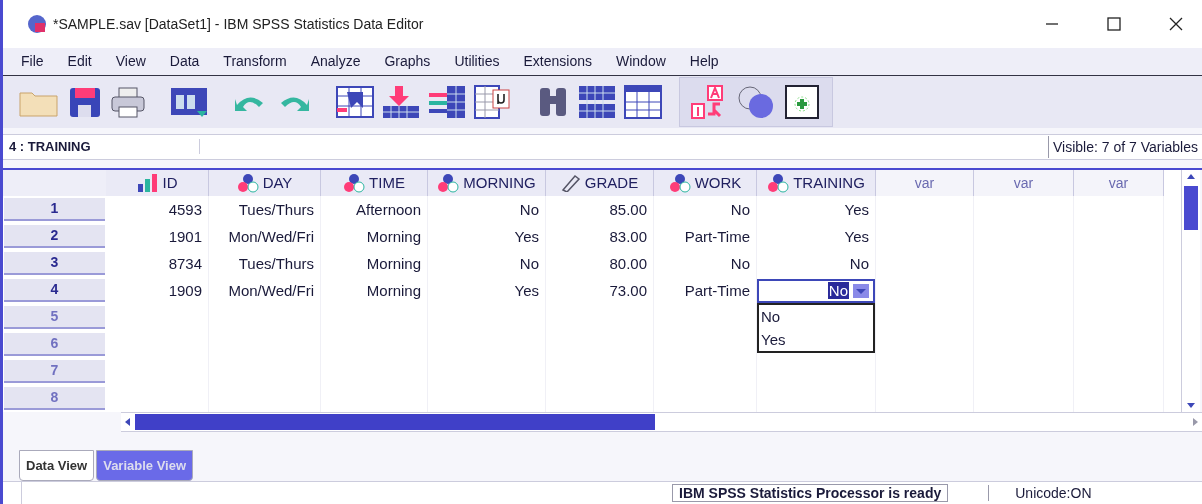 This screenshot has height=504, width=1202. What do you see at coordinates (570, 182) in the screenshot?
I see `ruler-icon` at bounding box center [570, 182].